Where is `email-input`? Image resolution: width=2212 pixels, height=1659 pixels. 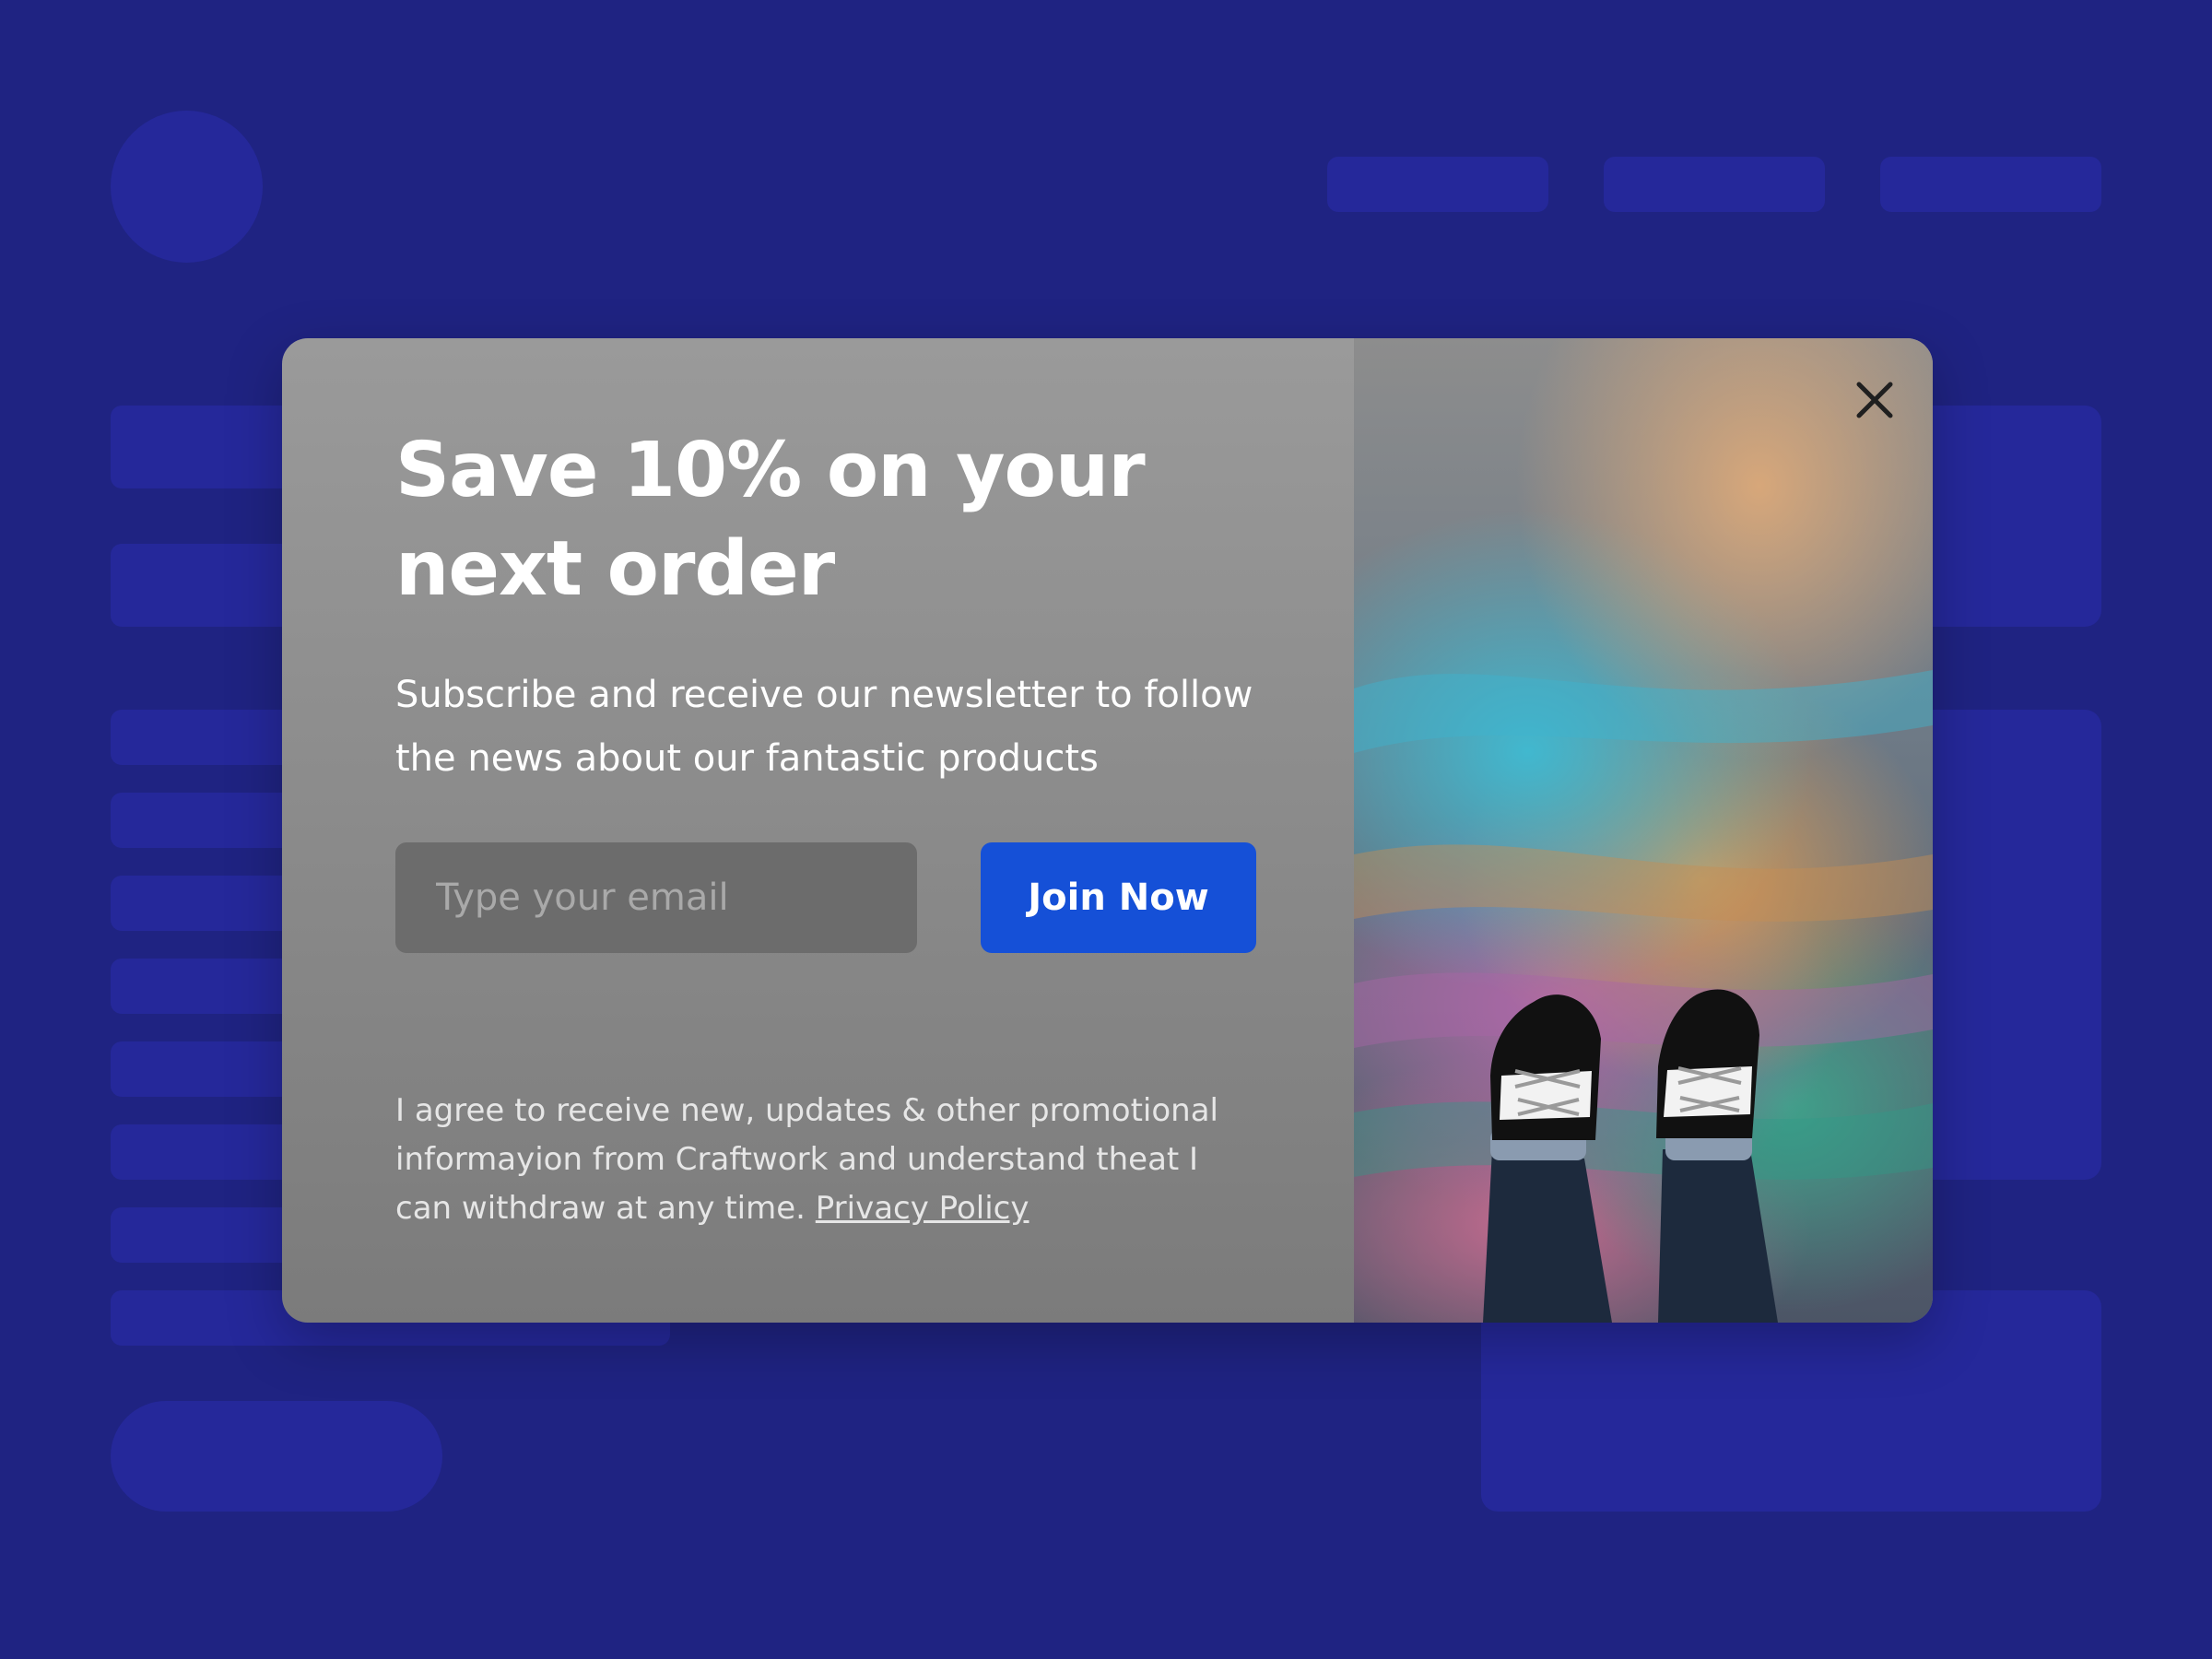
email-input is located at coordinates (656, 897).